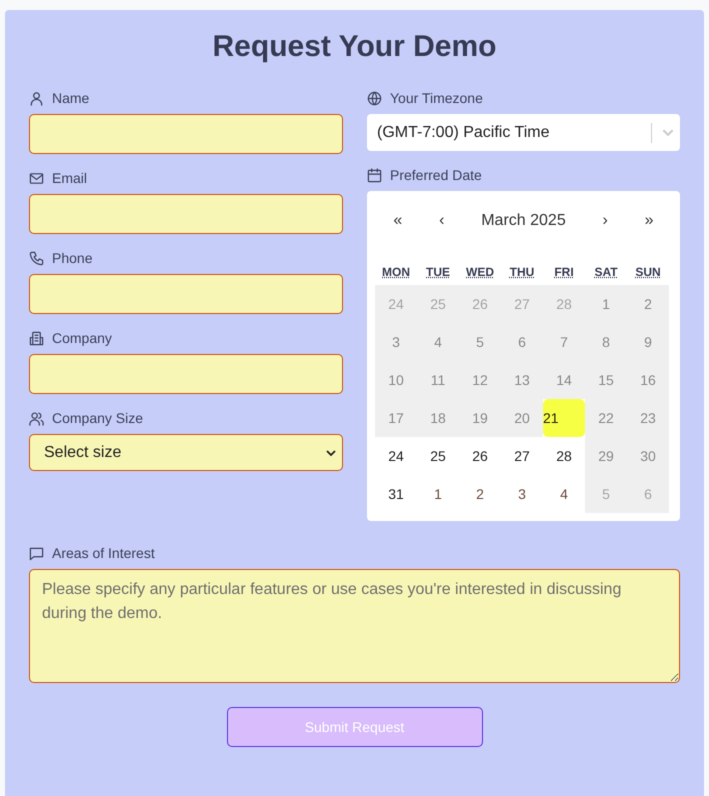 Image resolution: width=709 pixels, height=796 pixels. I want to click on mail-icon, so click(36, 178).